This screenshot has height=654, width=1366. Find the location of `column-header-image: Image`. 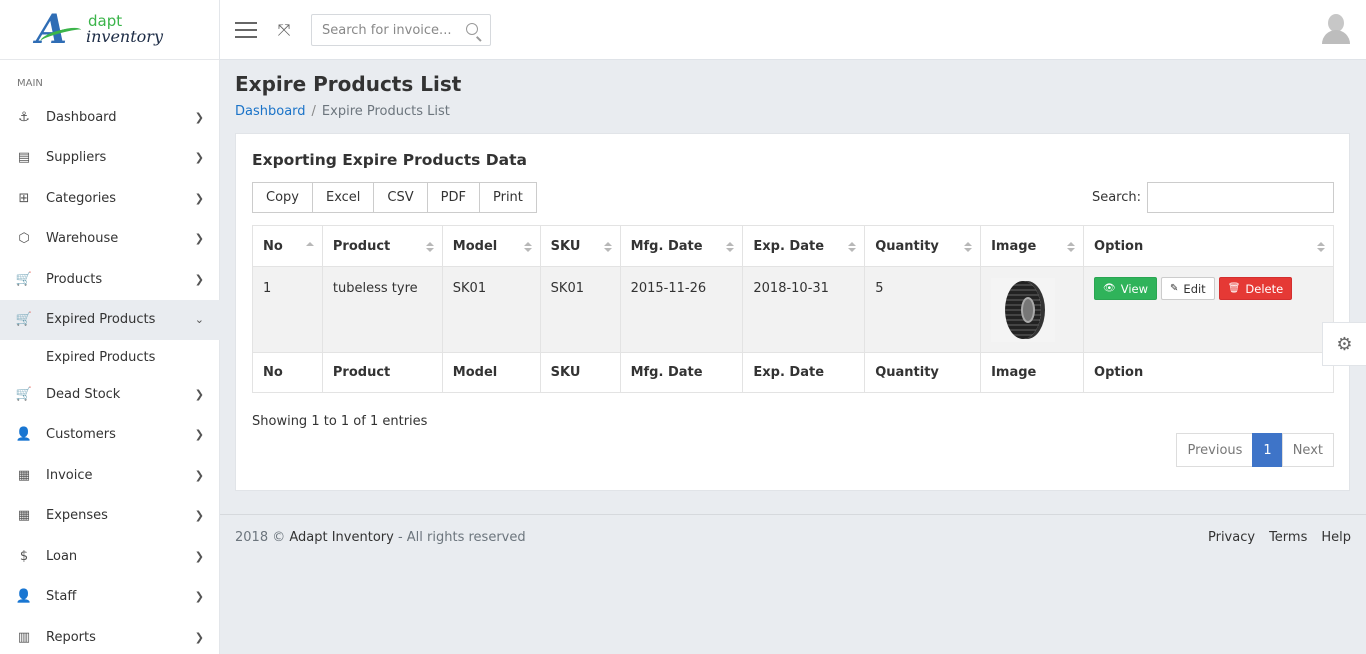

column-header-image: Image is located at coordinates (1032, 246).